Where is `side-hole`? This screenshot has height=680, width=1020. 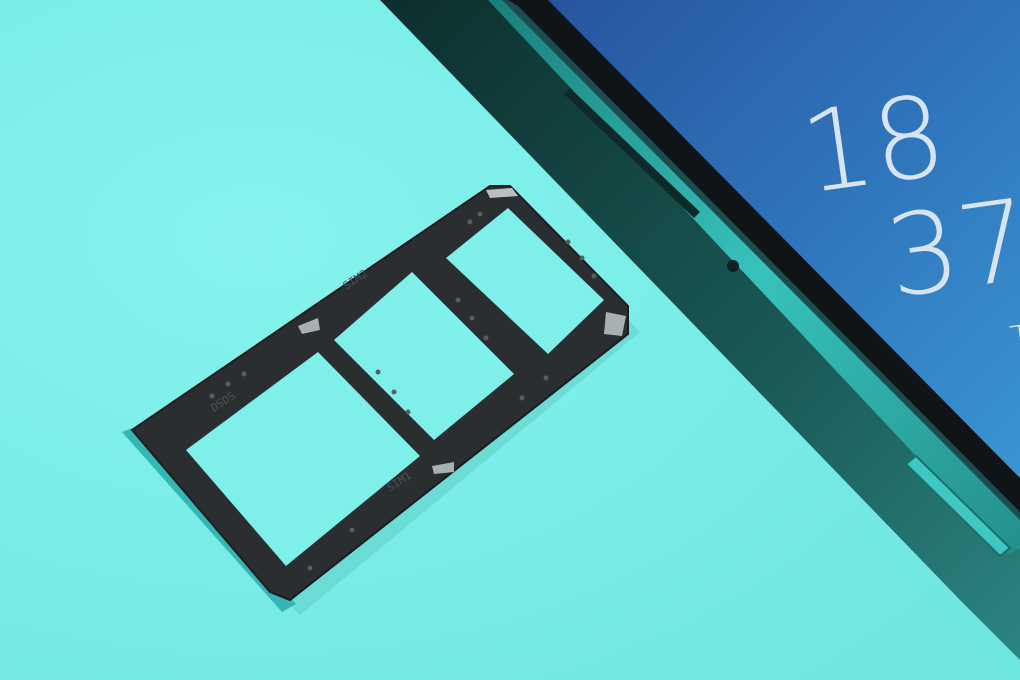 side-hole is located at coordinates (733, 266).